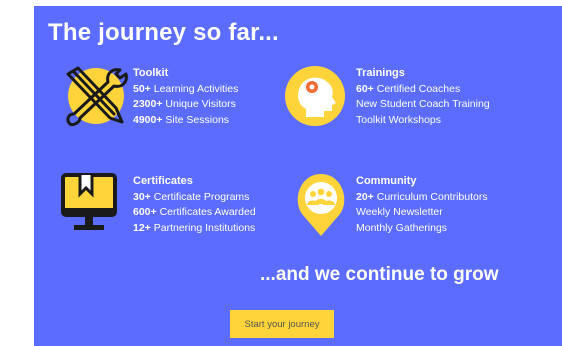 The width and height of the screenshot is (562, 346). What do you see at coordinates (408, 88) in the screenshot?
I see `trainings-line-1: 60+ Certified Coaches` at bounding box center [408, 88].